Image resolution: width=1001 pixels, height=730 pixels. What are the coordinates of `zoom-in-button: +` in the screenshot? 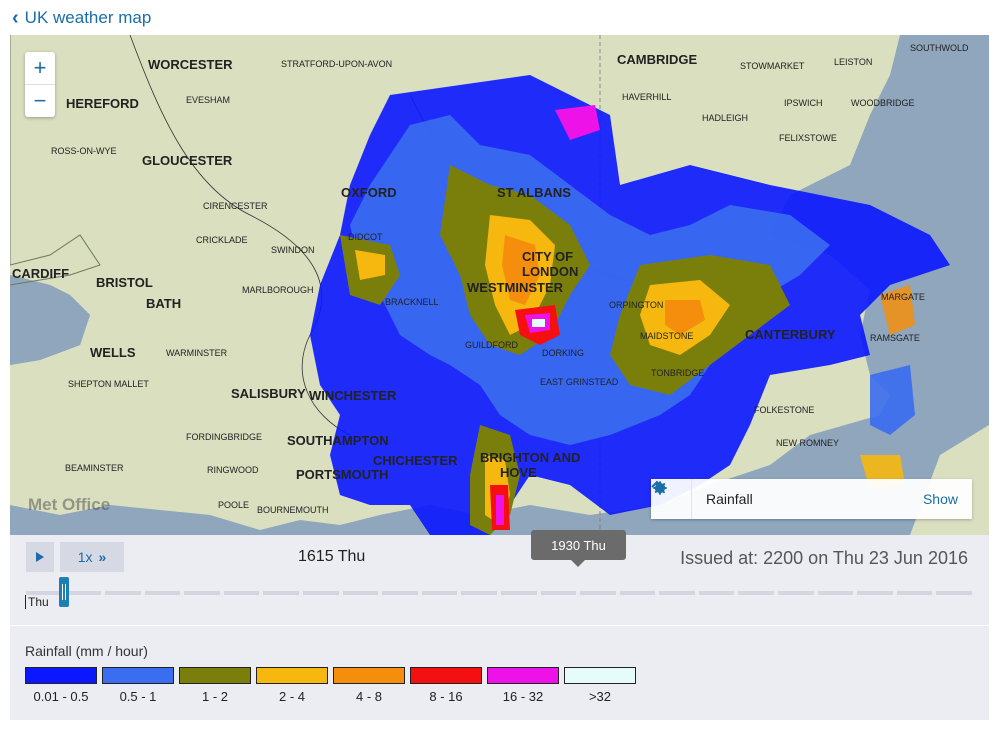 It's located at (40, 68).